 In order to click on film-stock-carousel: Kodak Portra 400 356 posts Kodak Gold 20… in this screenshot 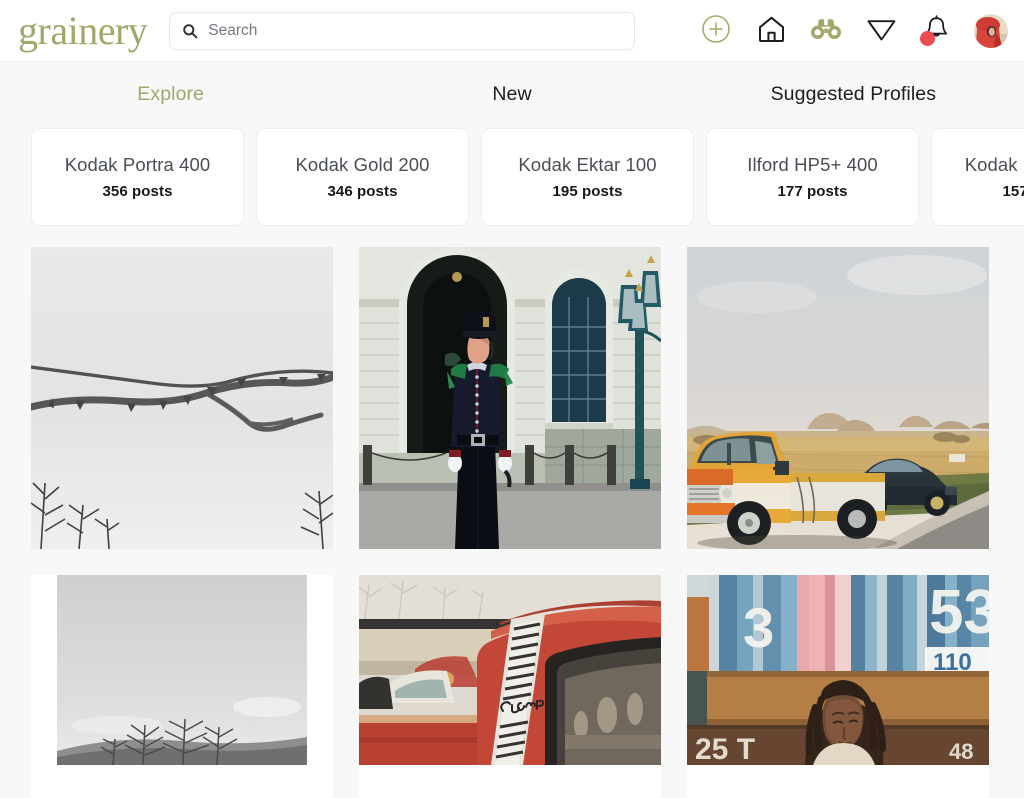, I will do `click(512, 177)`.